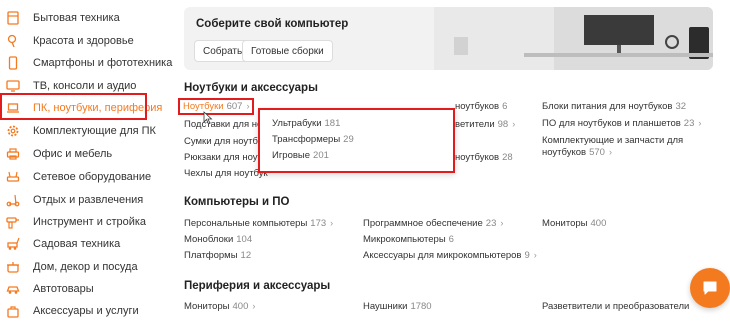 The height and width of the screenshot is (324, 730). Describe the element at coordinates (442, 255) in the screenshot. I see `link-label: Аксессуары для микрокомпьютеров` at that location.